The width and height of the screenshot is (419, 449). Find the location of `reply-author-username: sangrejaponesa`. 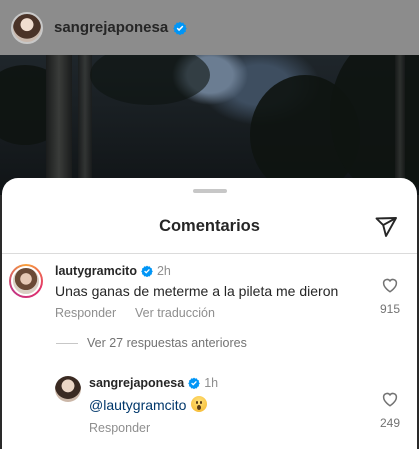

reply-author-username: sangrejaponesa is located at coordinates (136, 383).